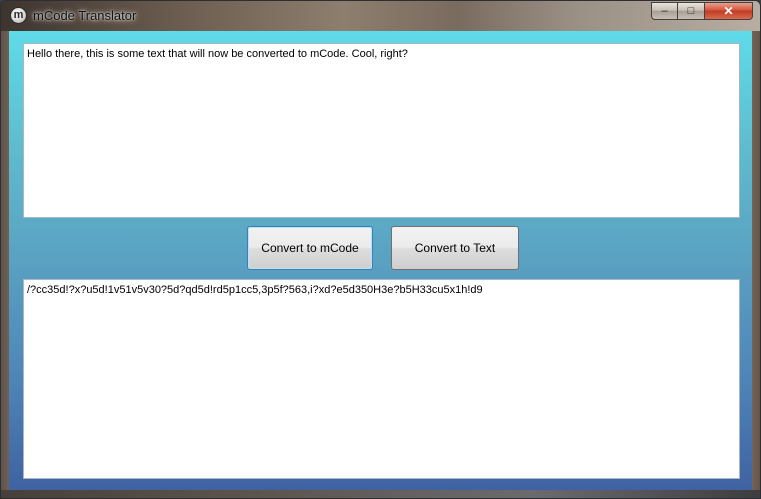 This screenshot has height=499, width=761. I want to click on close-button: ✕, so click(729, 11).